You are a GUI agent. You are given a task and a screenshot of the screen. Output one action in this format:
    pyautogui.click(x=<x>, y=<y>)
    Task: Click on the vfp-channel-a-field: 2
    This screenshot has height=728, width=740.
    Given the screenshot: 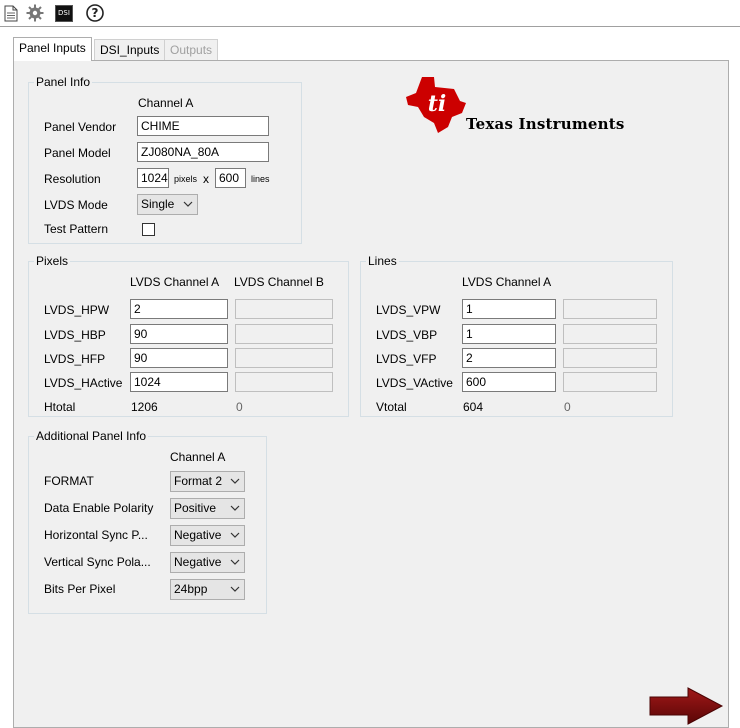 What is the action you would take?
    pyautogui.click(x=509, y=358)
    